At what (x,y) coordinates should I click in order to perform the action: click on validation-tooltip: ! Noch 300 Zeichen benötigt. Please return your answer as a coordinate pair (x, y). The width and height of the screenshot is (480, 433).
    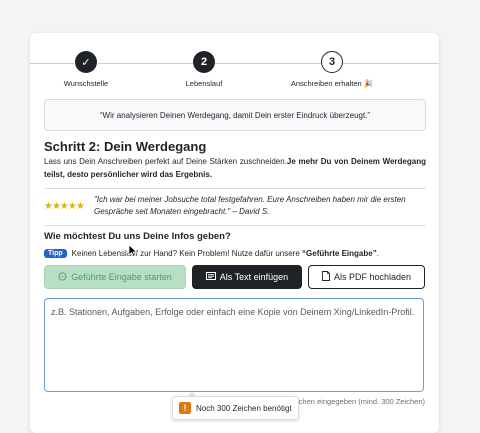
    Looking at the image, I should click on (235, 406).